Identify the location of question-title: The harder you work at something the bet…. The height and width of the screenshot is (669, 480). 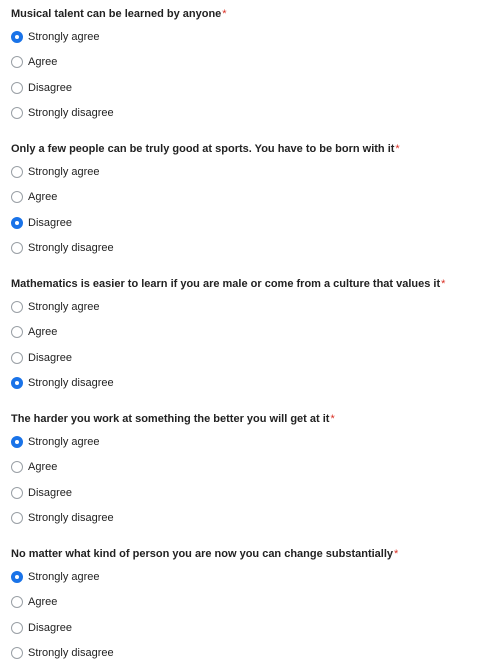
(173, 419).